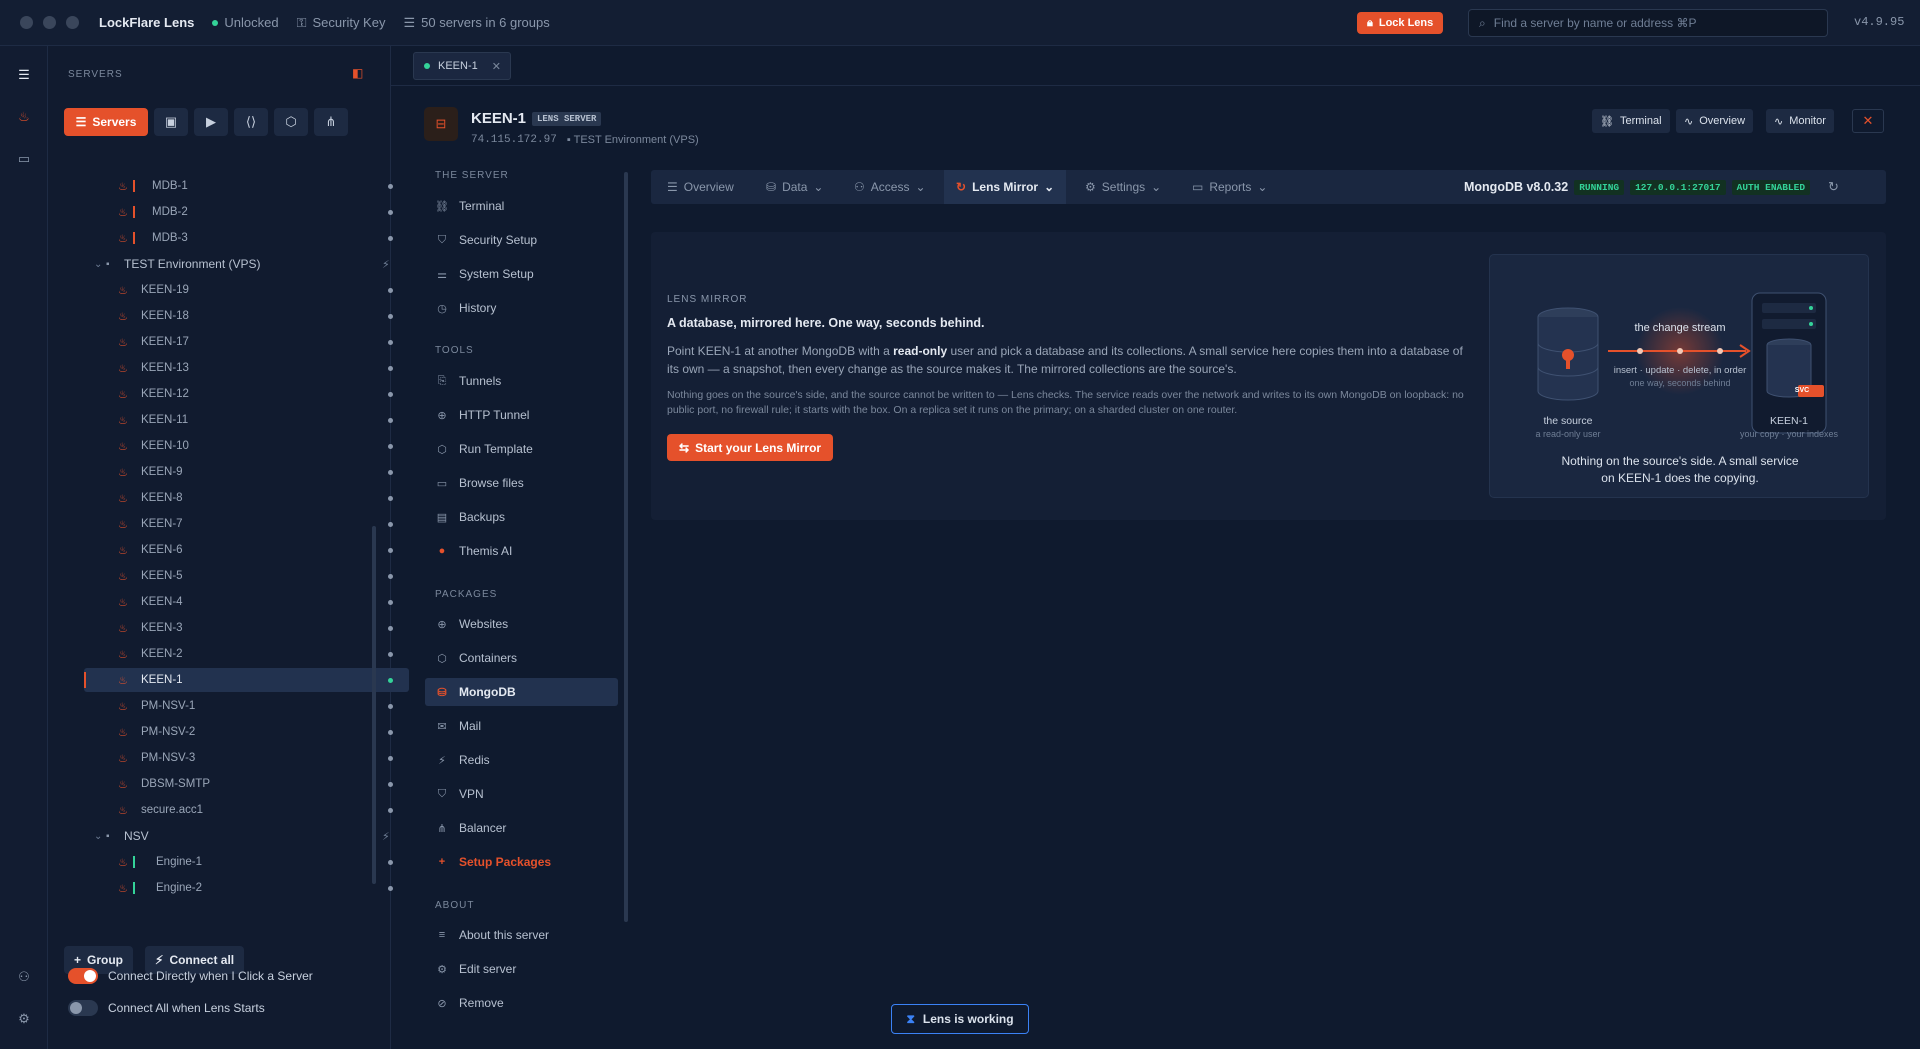 Image resolution: width=1920 pixels, height=1049 pixels. What do you see at coordinates (123, 446) in the screenshot?
I see `flame-icon: ♨` at bounding box center [123, 446].